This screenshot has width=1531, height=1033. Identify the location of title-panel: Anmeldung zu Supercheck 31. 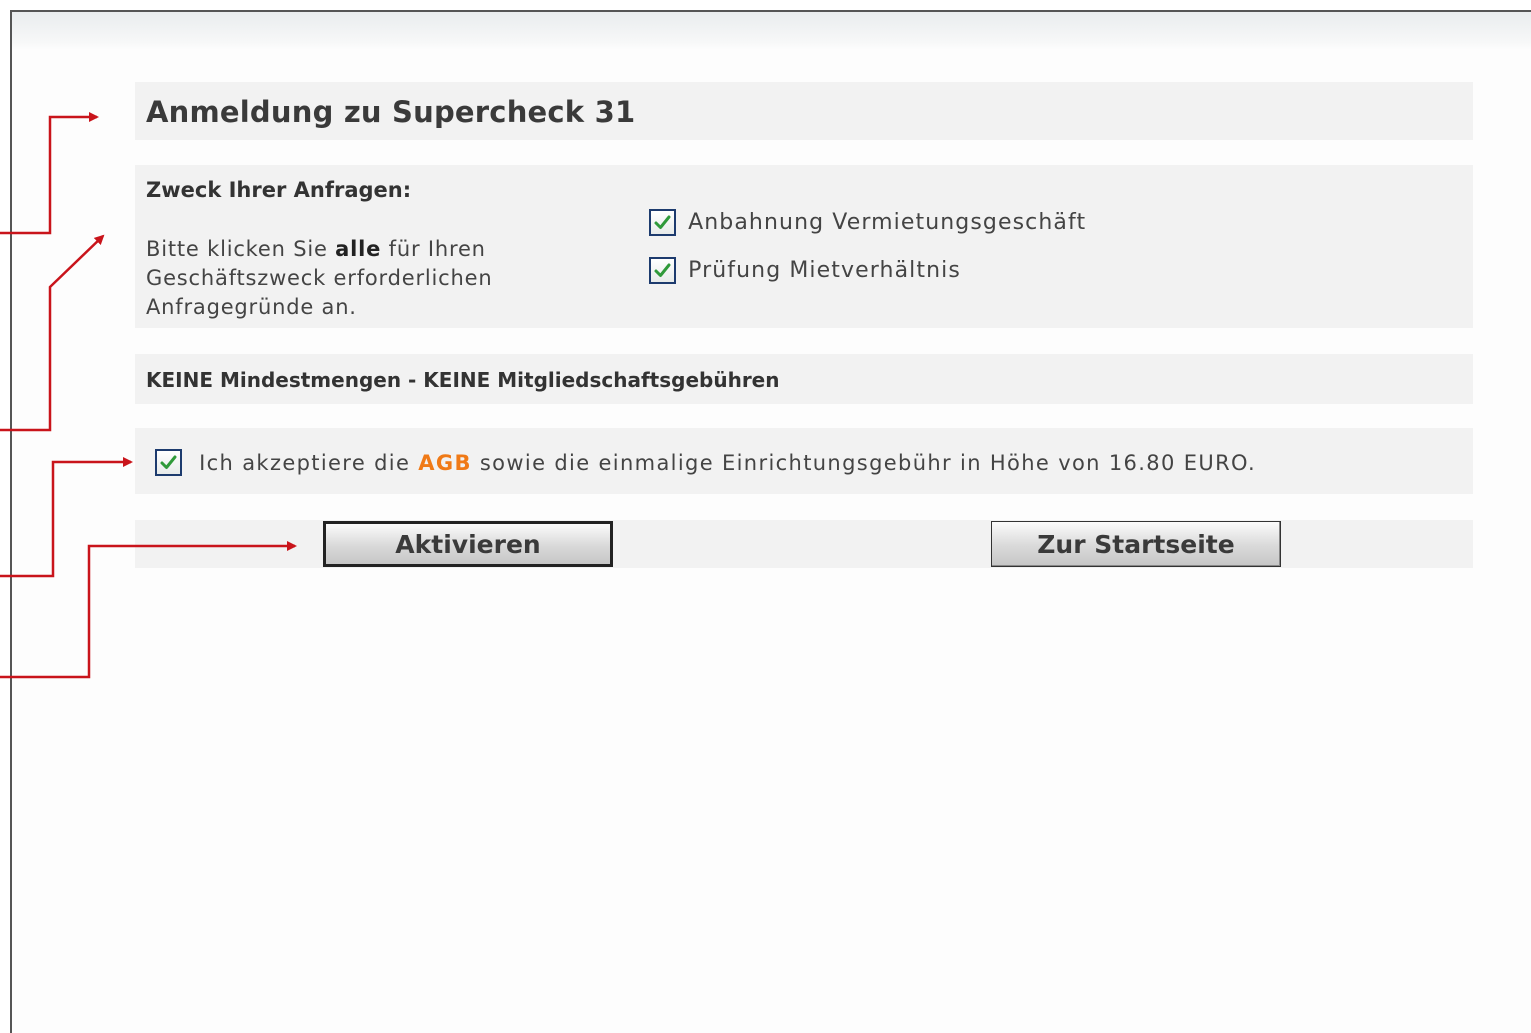
(804, 111).